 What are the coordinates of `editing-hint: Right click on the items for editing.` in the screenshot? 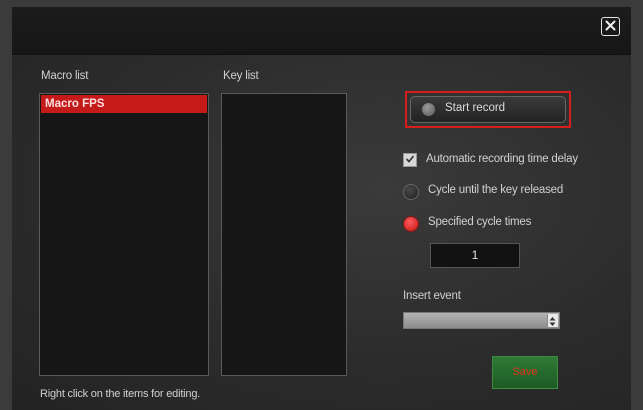 It's located at (120, 394).